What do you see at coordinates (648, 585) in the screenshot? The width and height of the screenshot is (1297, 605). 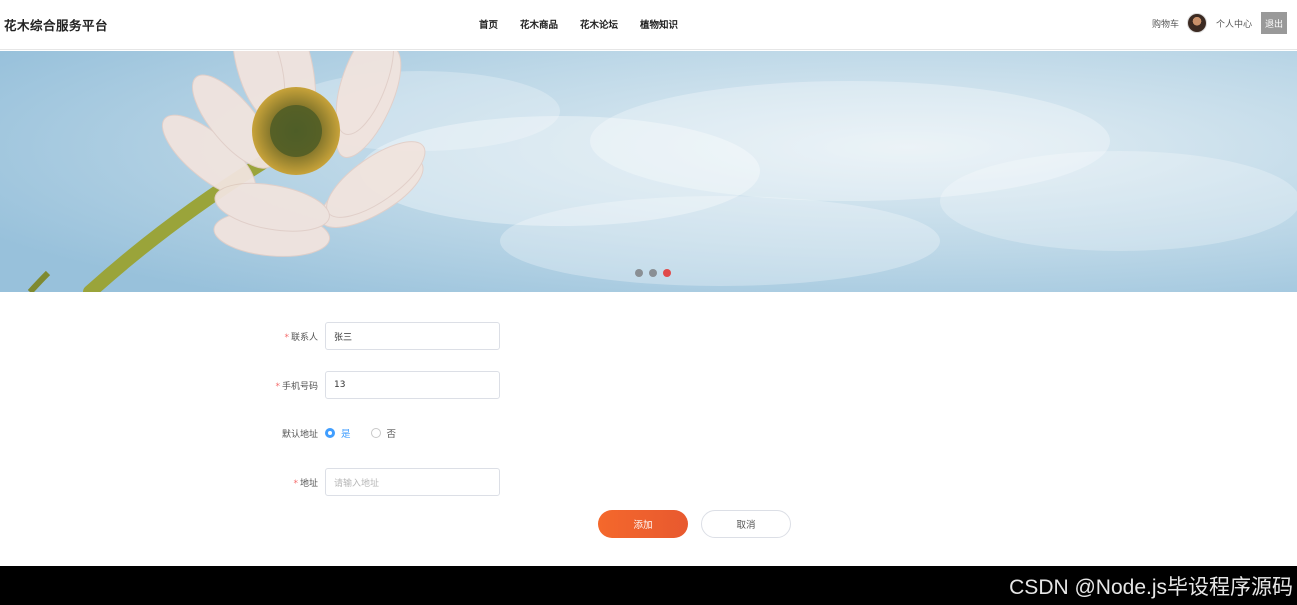 I see `footer-bar: CSDN @Node.js毕设程序源码` at bounding box center [648, 585].